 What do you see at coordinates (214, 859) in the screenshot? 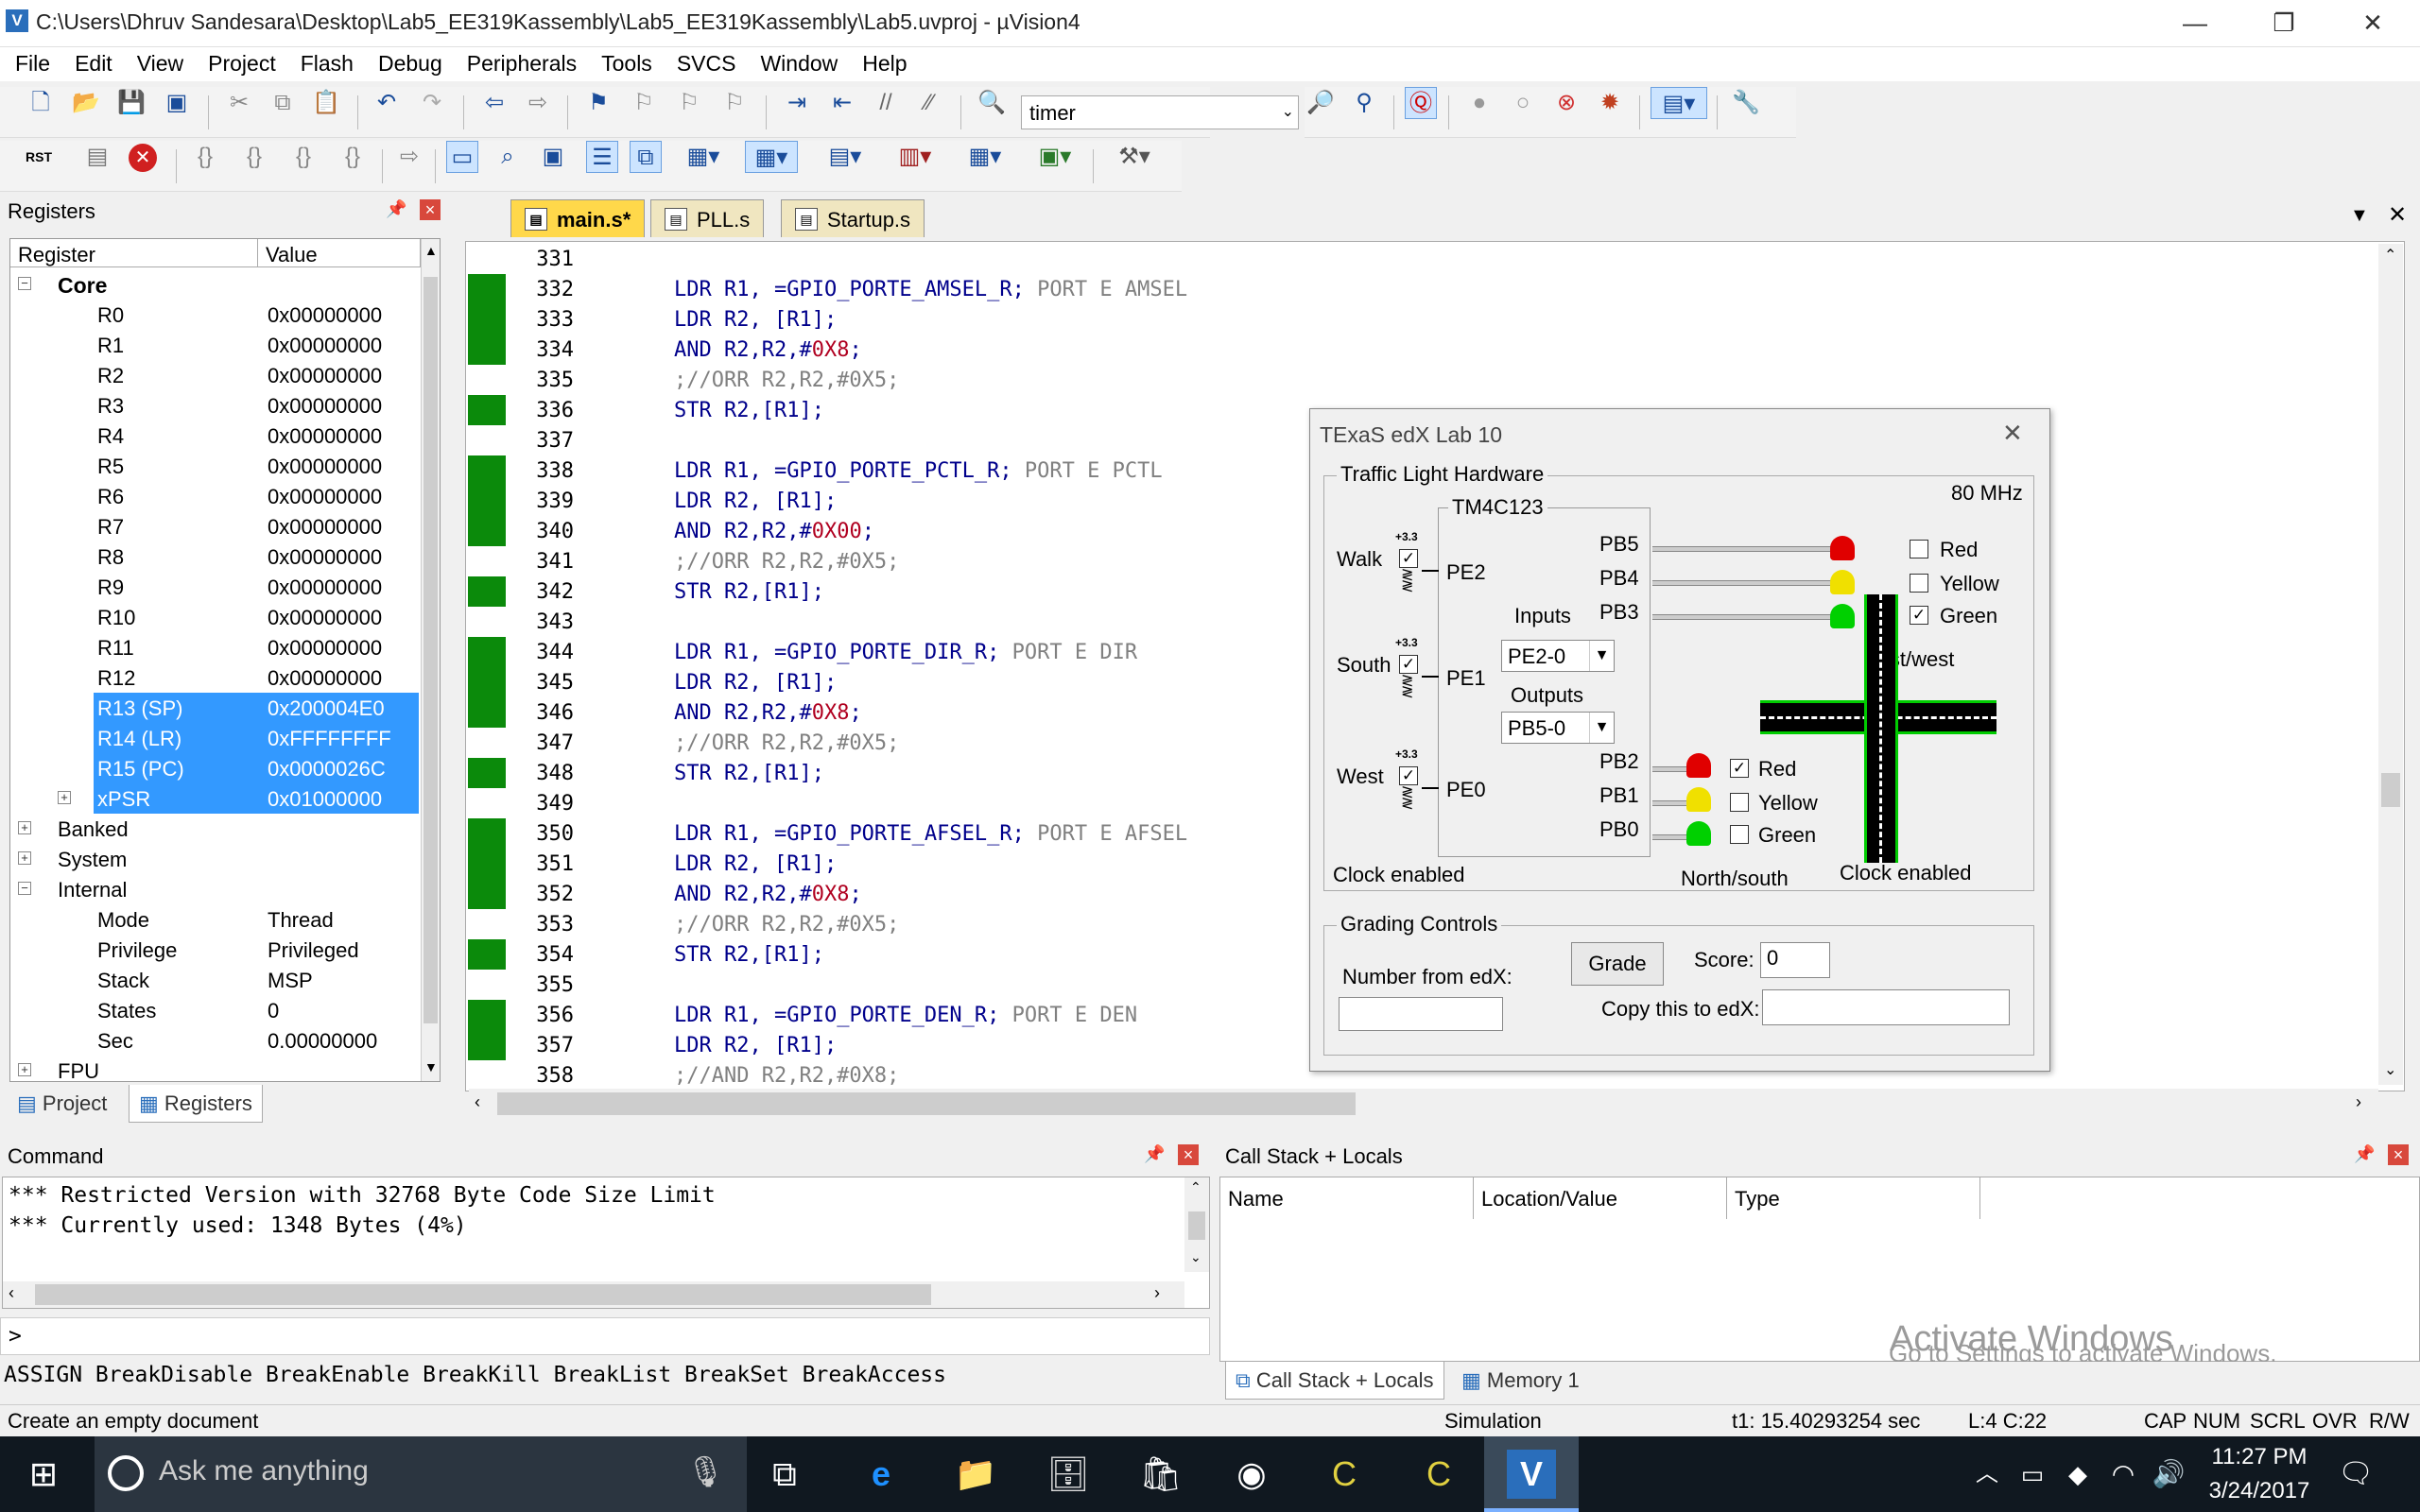
I see `tree-node-system: + System` at bounding box center [214, 859].